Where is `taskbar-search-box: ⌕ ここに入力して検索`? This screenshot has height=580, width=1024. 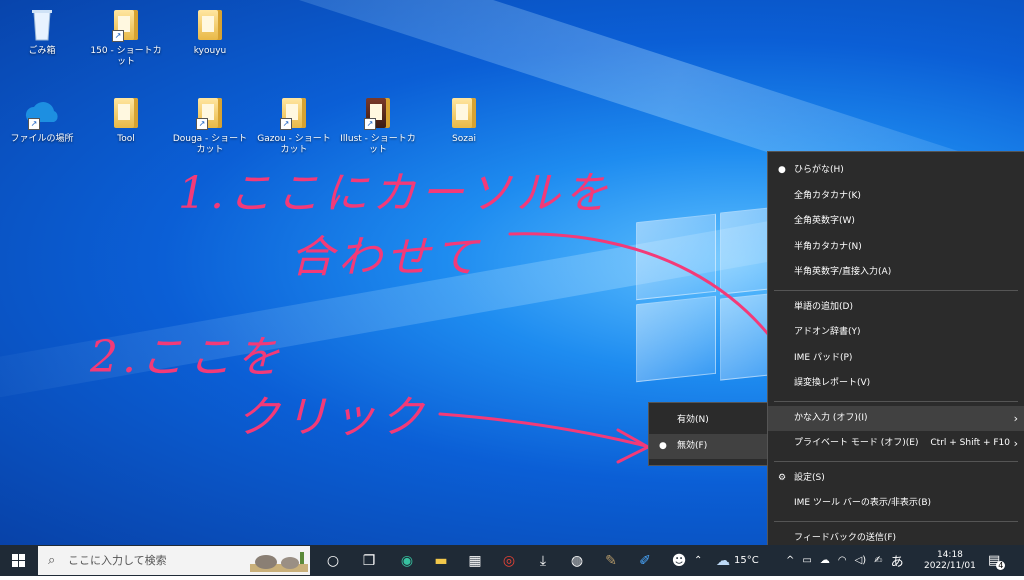 taskbar-search-box: ⌕ ここに入力して検索 is located at coordinates (174, 560).